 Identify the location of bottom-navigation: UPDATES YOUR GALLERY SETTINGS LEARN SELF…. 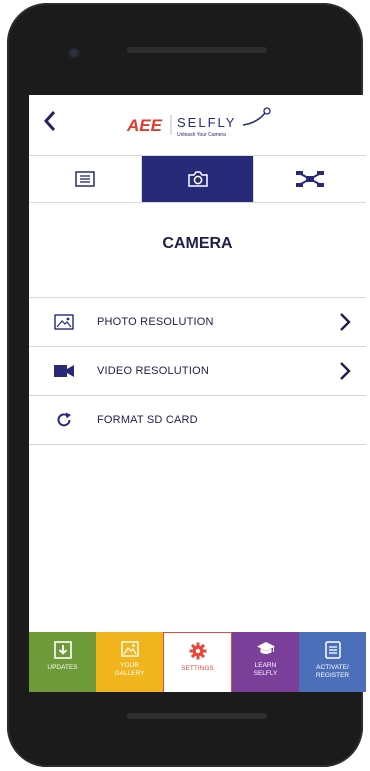
(197, 662).